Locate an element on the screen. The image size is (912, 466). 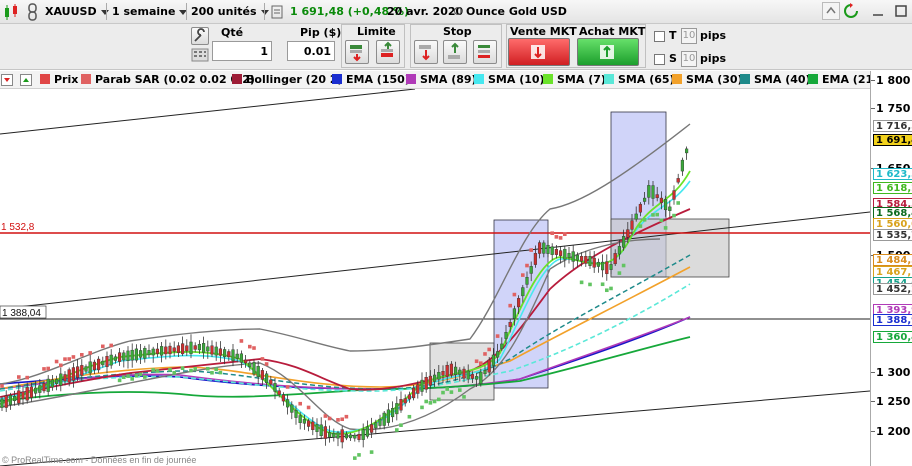
units-select: 200 unités is located at coordinates (230, 11).